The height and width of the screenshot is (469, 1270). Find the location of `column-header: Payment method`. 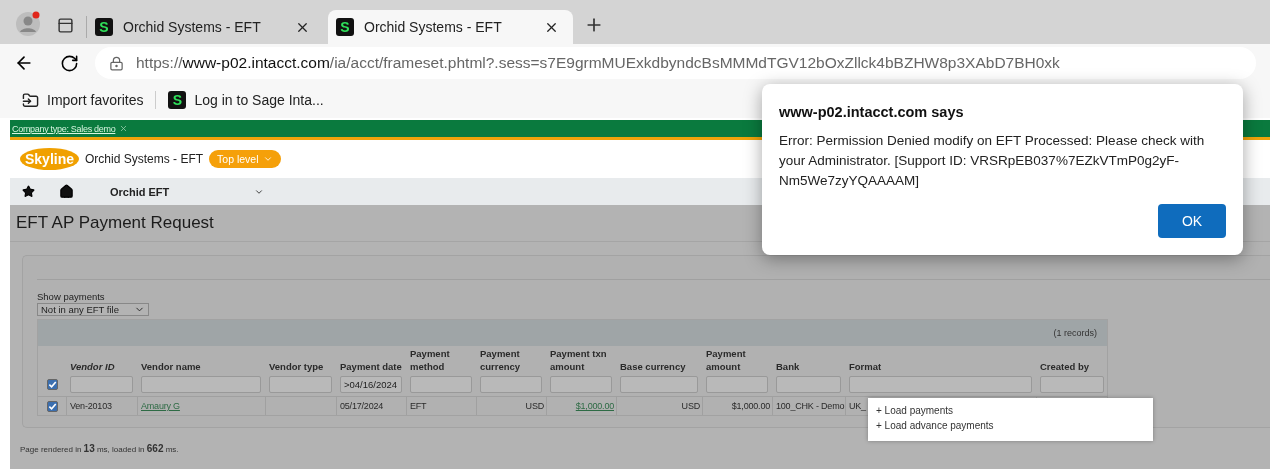

column-header: Payment method is located at coordinates (441, 360).